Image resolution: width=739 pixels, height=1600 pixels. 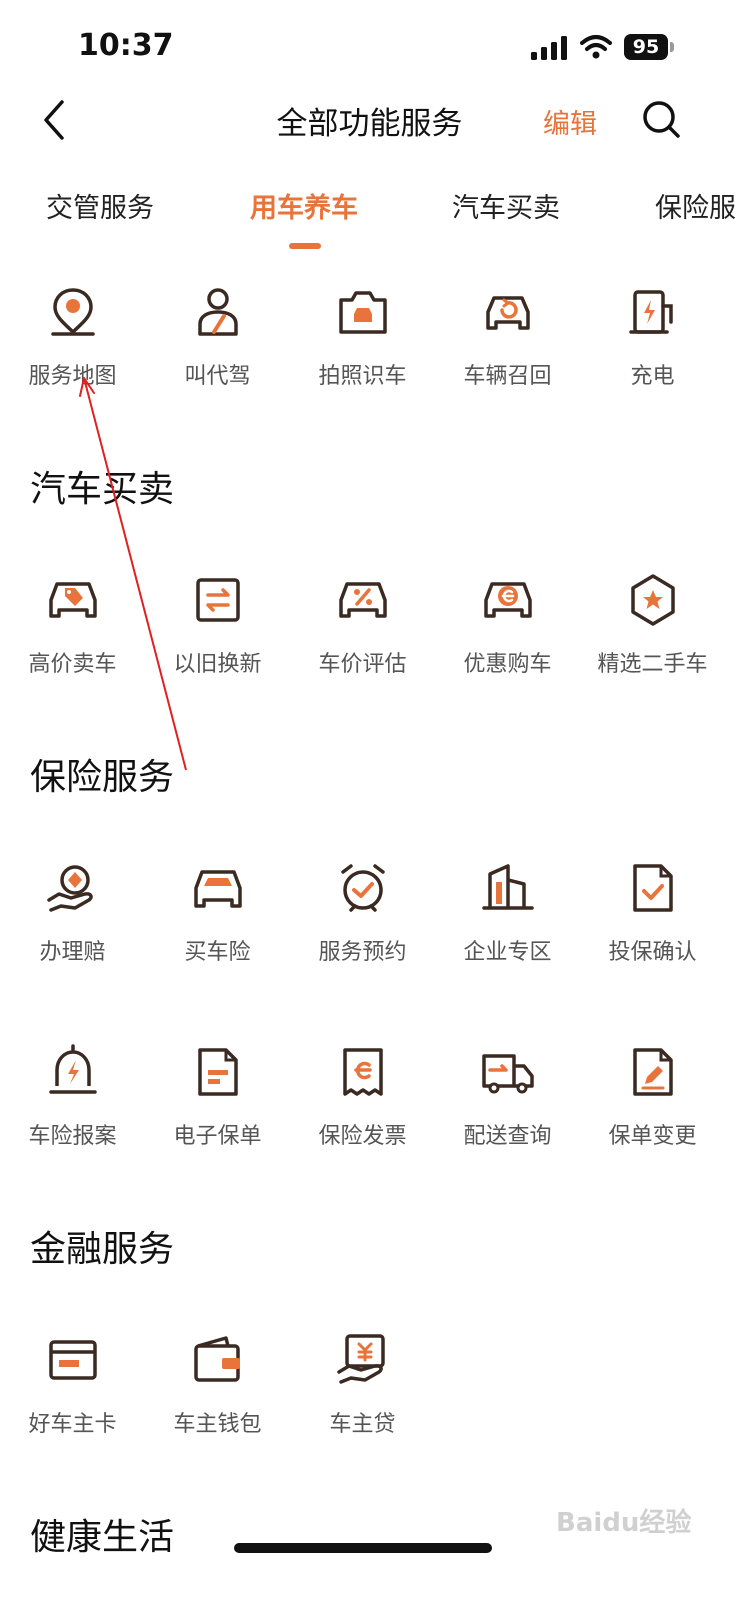 I want to click on delivery-query-item: 配送查询, so click(x=507, y=1104).